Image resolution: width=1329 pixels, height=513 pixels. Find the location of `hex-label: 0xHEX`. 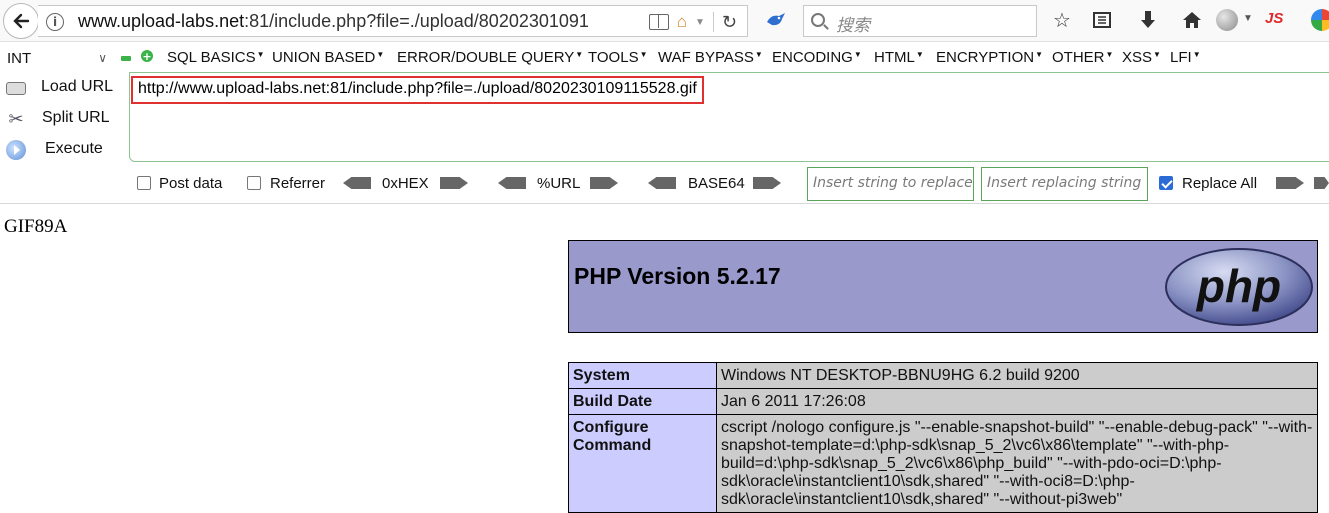

hex-label: 0xHEX is located at coordinates (405, 183).